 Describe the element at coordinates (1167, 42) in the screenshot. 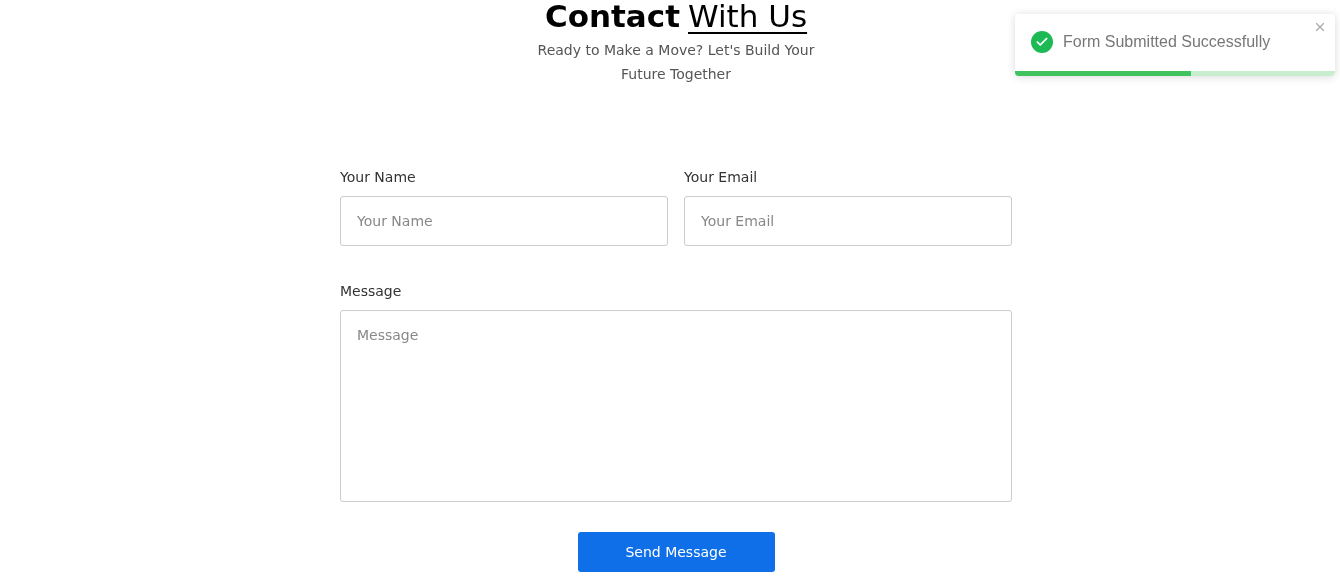

I see `toast-message: Form Submitted Successfully` at that location.